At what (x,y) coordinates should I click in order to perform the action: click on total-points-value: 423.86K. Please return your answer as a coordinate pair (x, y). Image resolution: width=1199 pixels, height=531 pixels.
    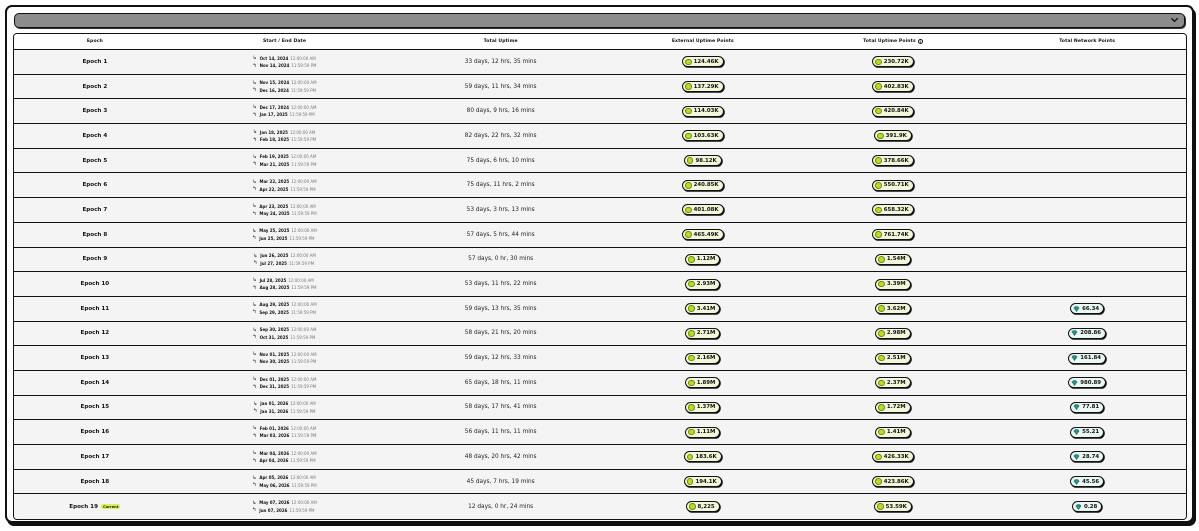
    Looking at the image, I should click on (896, 481).